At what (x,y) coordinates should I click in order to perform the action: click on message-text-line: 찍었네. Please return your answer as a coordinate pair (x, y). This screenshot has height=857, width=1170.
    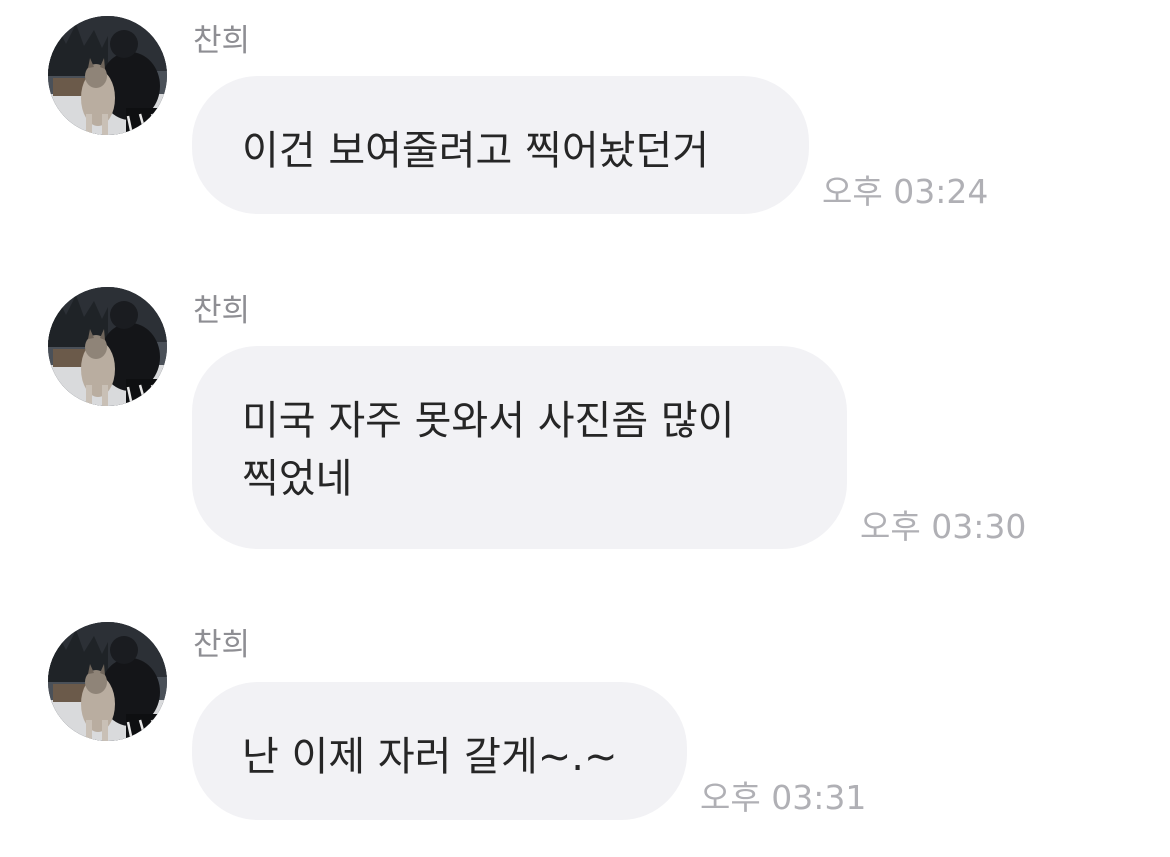
    Looking at the image, I should click on (297, 479).